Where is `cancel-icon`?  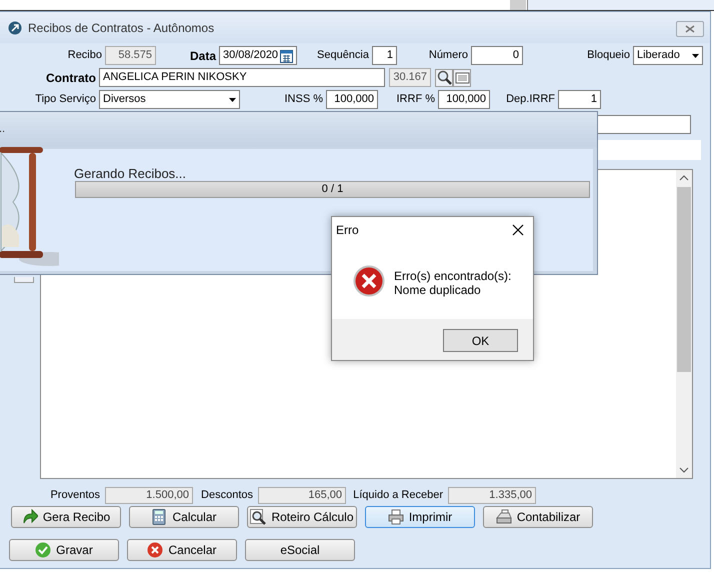
cancel-icon is located at coordinates (155, 550).